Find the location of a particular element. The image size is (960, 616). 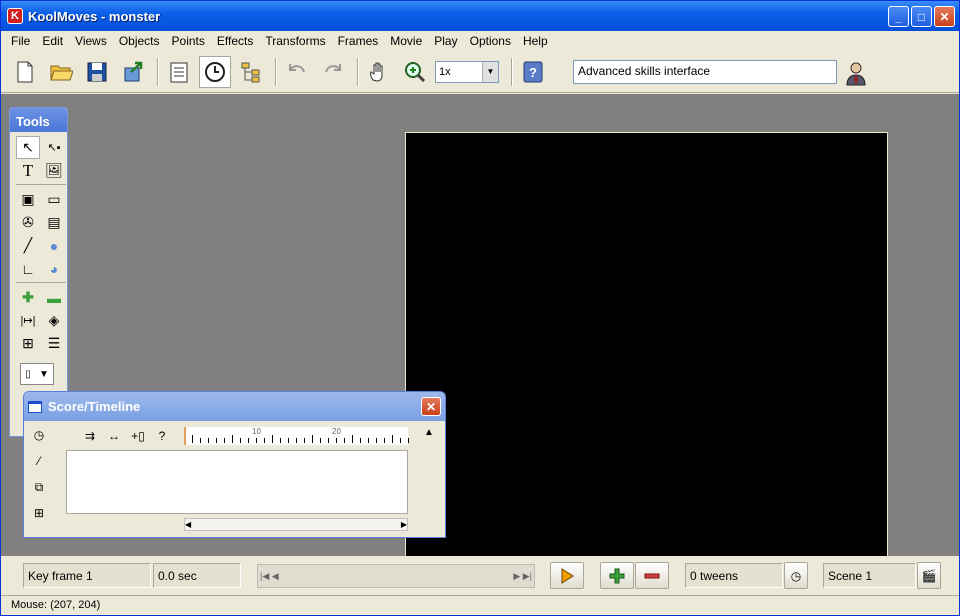

remove-point-tool: ▬ is located at coordinates (54, 297).